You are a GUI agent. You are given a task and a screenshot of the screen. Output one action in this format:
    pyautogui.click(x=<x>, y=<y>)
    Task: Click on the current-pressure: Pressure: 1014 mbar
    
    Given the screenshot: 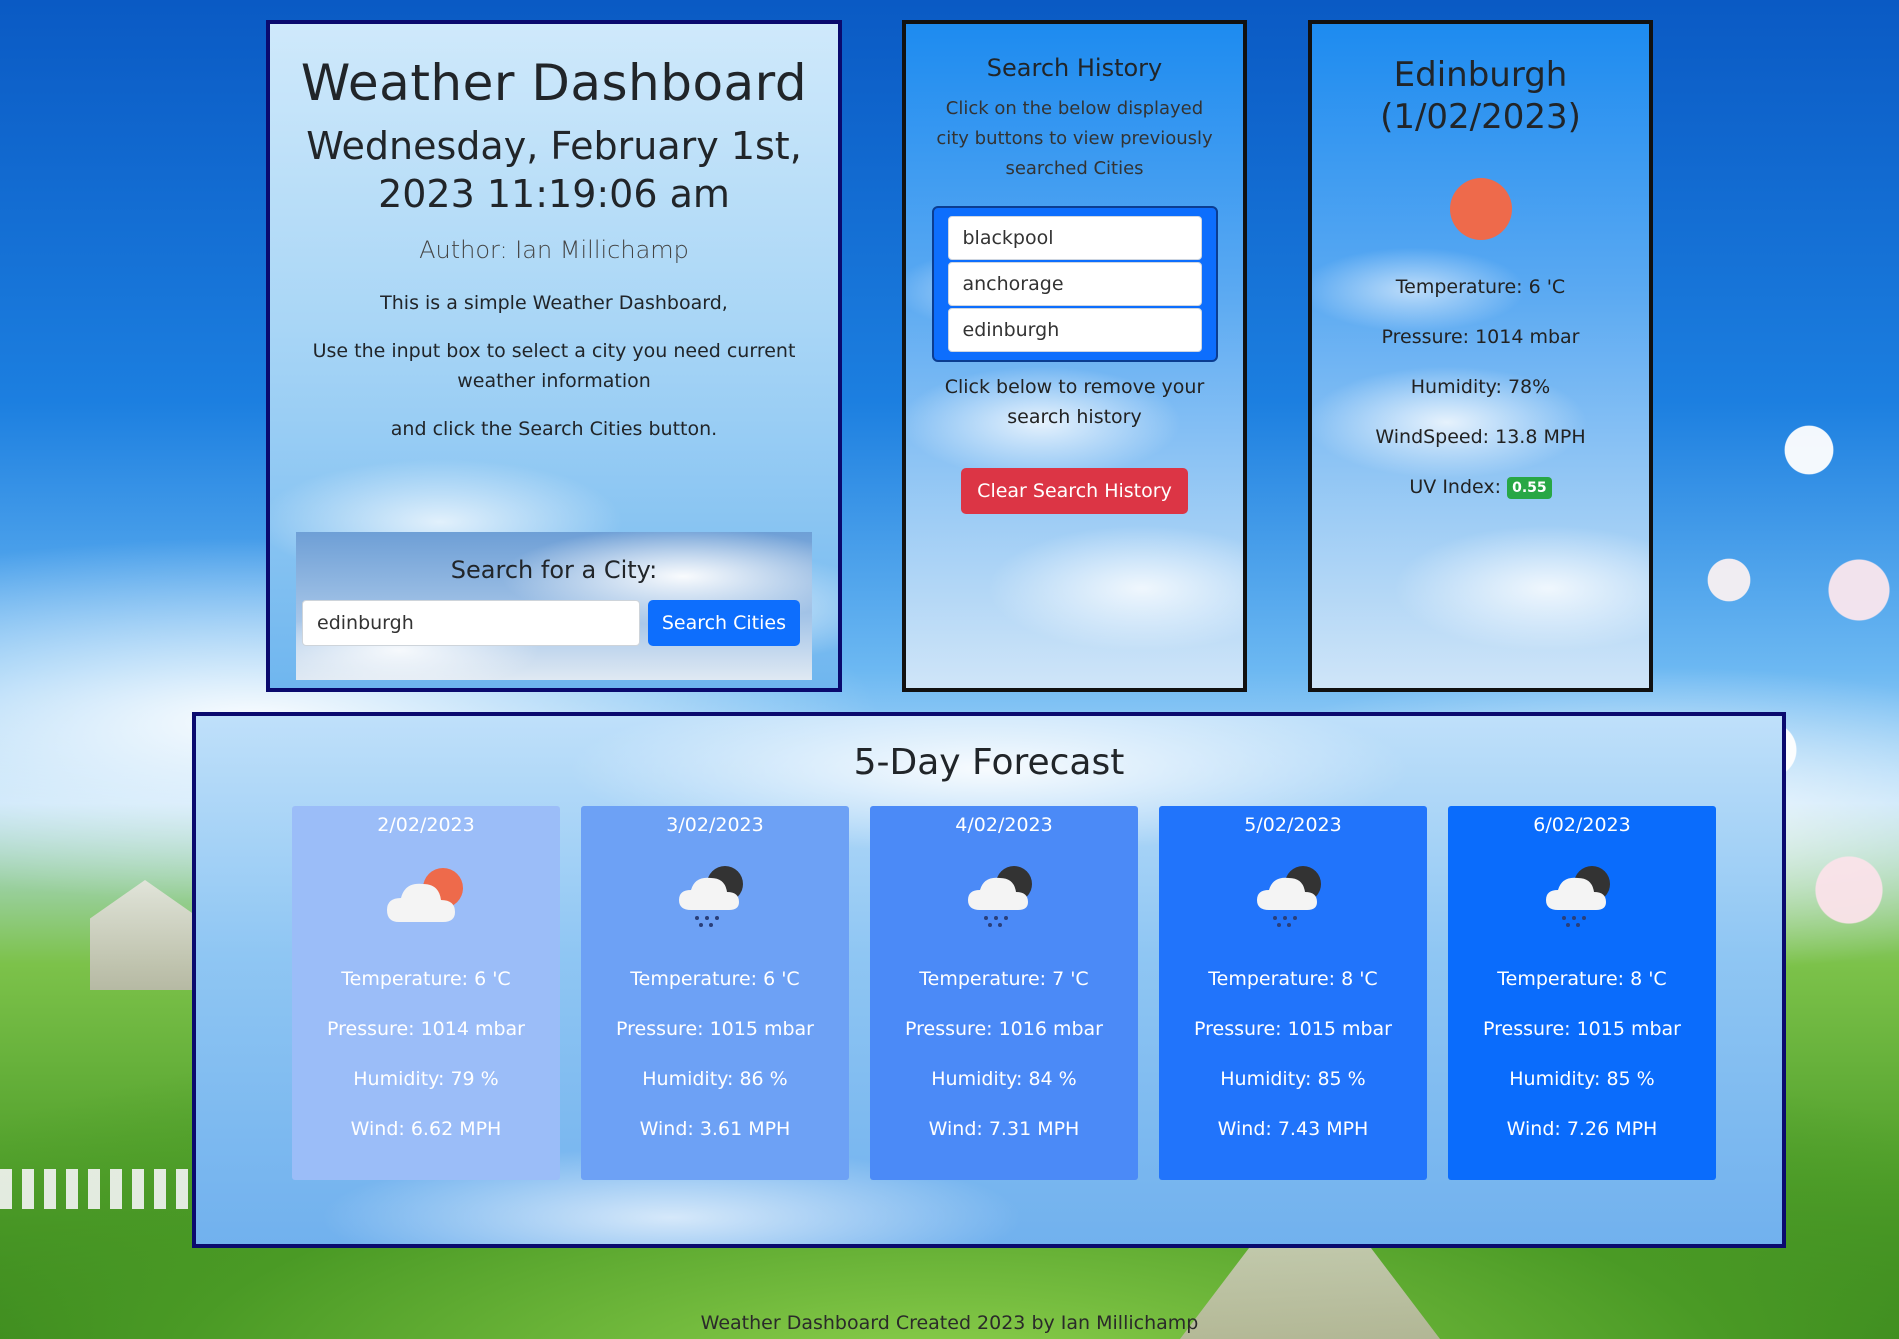 What is the action you would take?
    pyautogui.click(x=1480, y=337)
    